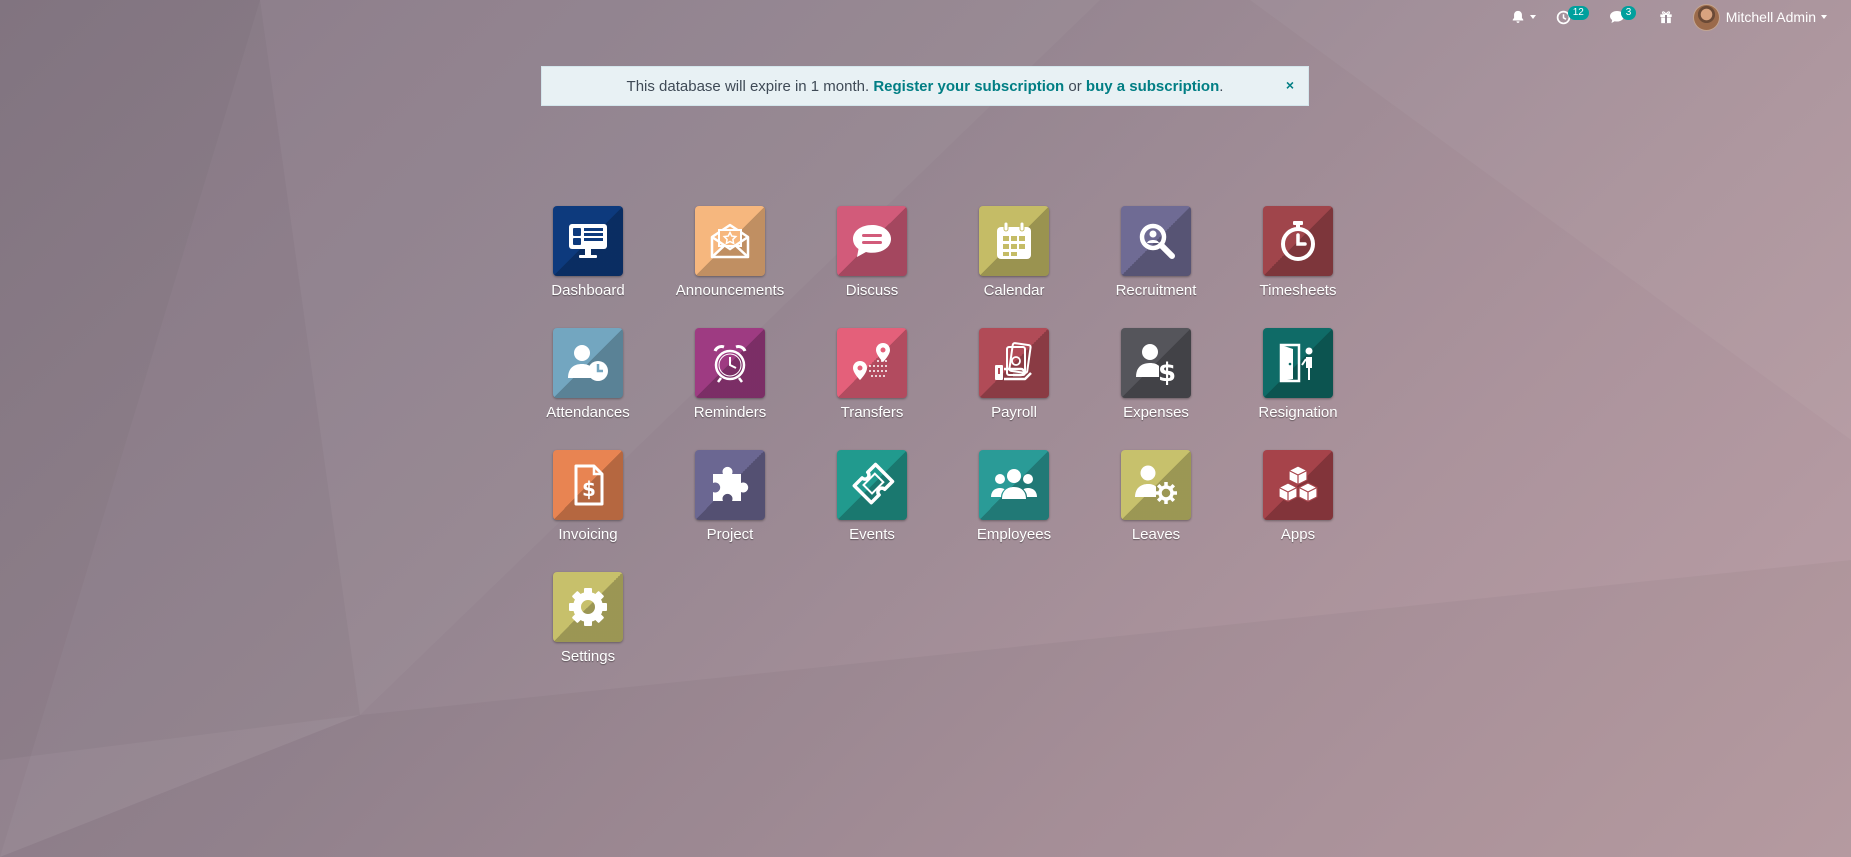  I want to click on app-project: Project, so click(730, 511).